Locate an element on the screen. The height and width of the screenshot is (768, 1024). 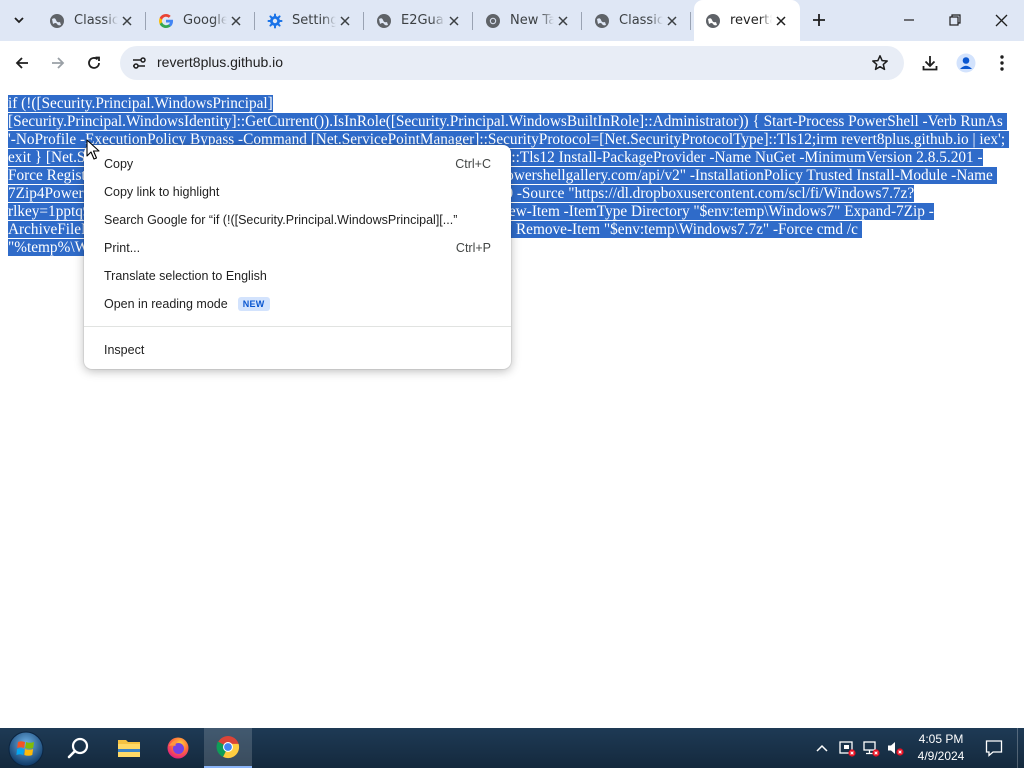
volume-muted-icon is located at coordinates (896, 749).